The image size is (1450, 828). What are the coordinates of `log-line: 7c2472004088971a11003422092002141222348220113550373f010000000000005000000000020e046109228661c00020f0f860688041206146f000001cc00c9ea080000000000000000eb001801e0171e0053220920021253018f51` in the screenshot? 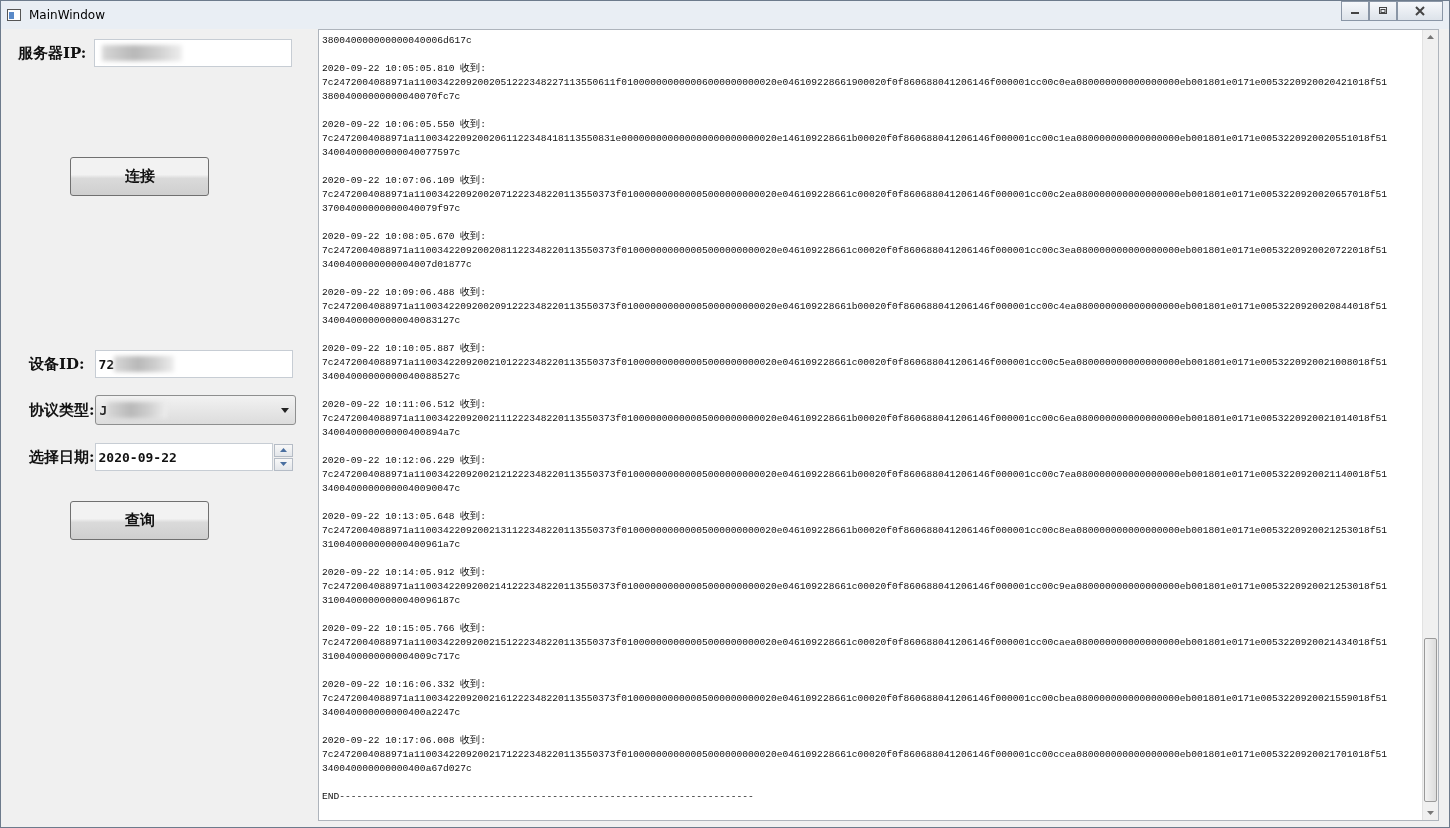 It's located at (855, 587).